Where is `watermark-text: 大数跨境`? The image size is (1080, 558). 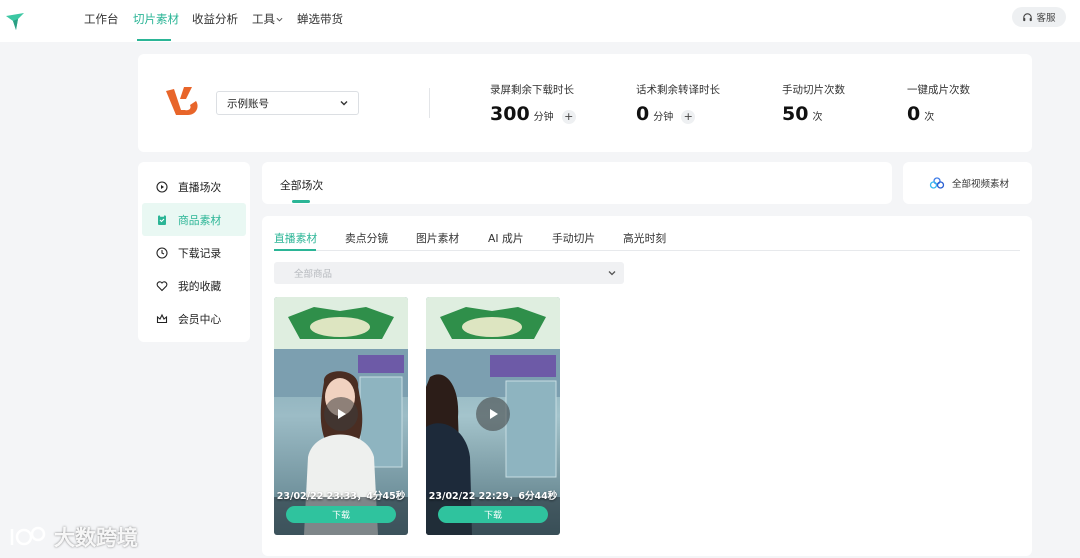 watermark-text: 大数跨境 is located at coordinates (96, 538).